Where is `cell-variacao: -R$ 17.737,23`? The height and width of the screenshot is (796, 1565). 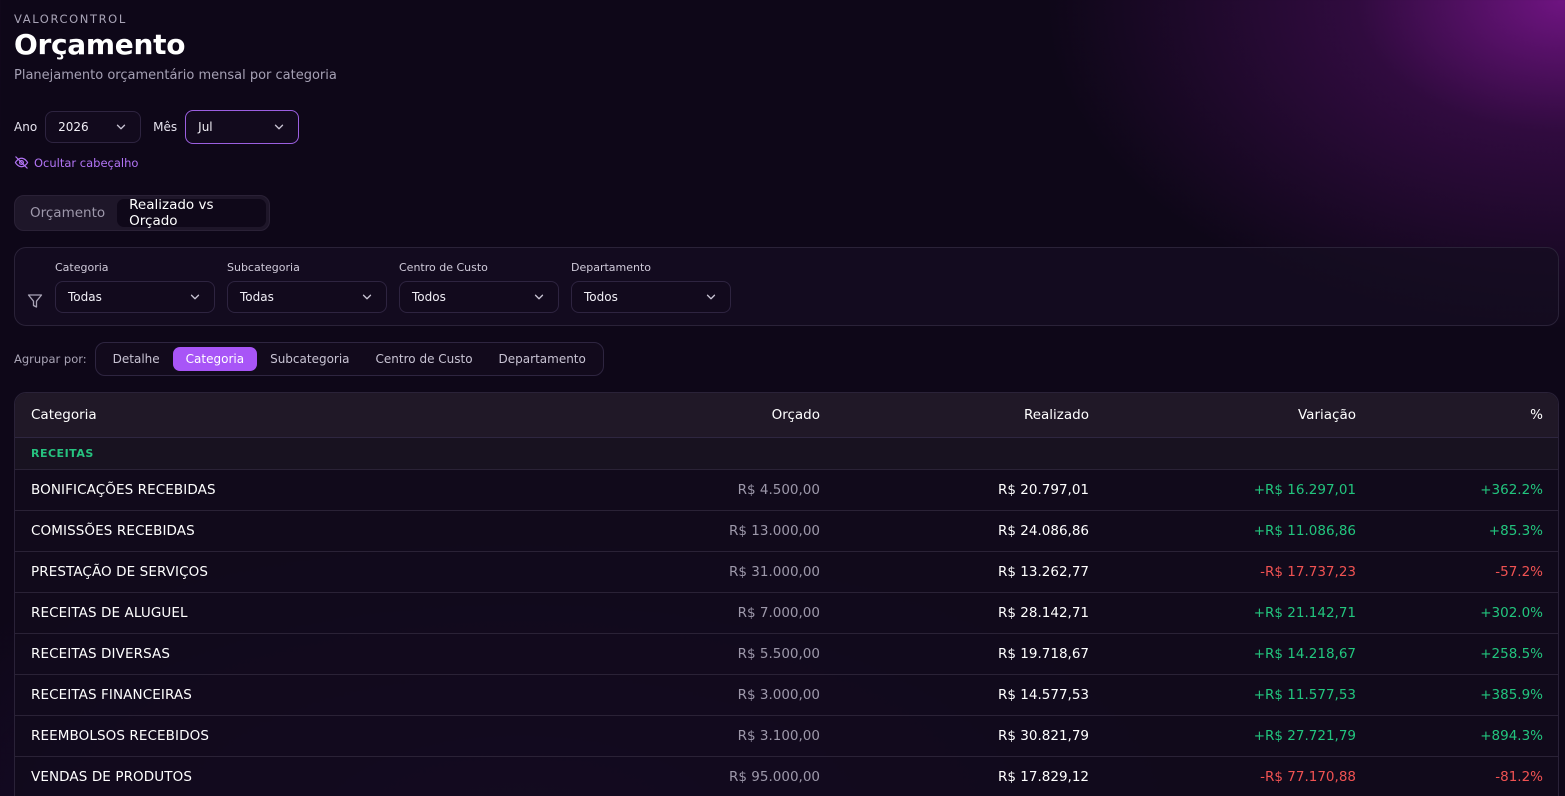
cell-variacao: -R$ 17.737,23 is located at coordinates (1308, 572).